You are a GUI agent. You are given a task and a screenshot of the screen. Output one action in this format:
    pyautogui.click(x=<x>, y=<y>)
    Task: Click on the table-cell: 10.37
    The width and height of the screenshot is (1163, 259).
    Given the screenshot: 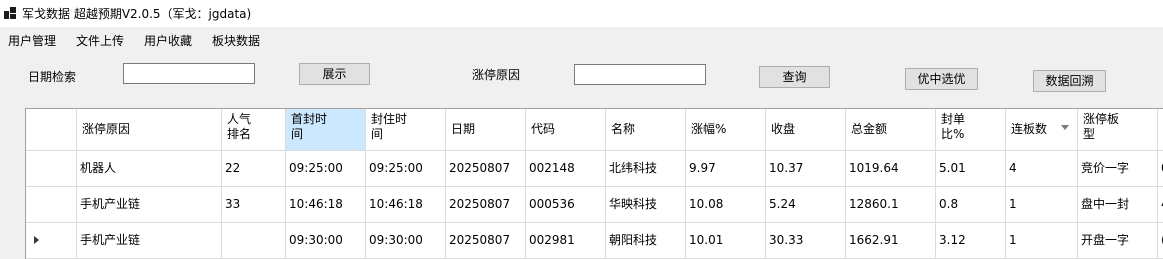 What is the action you would take?
    pyautogui.click(x=806, y=169)
    